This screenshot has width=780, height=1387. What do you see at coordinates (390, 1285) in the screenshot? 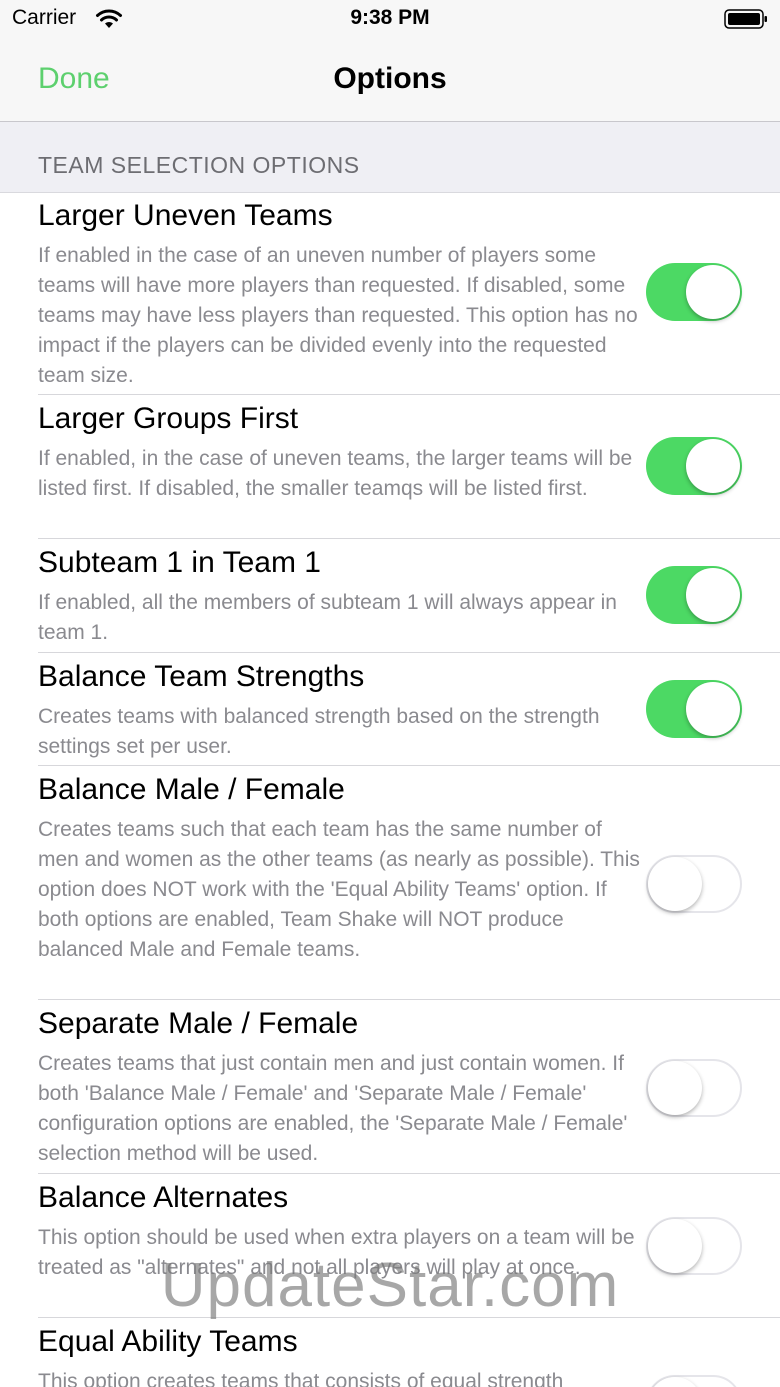
I see `watermark: UpdateStar.com` at bounding box center [390, 1285].